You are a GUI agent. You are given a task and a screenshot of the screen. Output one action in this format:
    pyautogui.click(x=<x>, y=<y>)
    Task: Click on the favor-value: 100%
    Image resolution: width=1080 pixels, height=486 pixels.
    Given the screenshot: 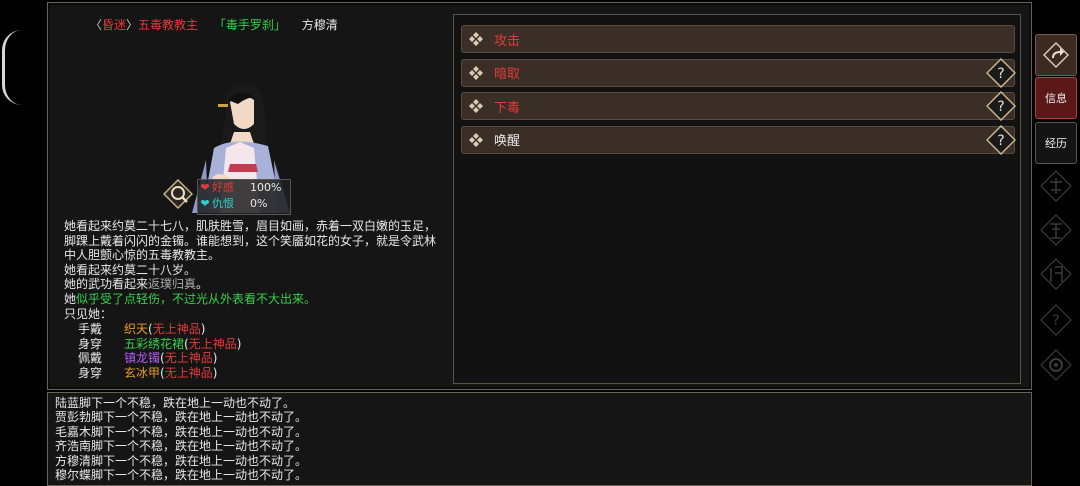 What is the action you would take?
    pyautogui.click(x=266, y=187)
    